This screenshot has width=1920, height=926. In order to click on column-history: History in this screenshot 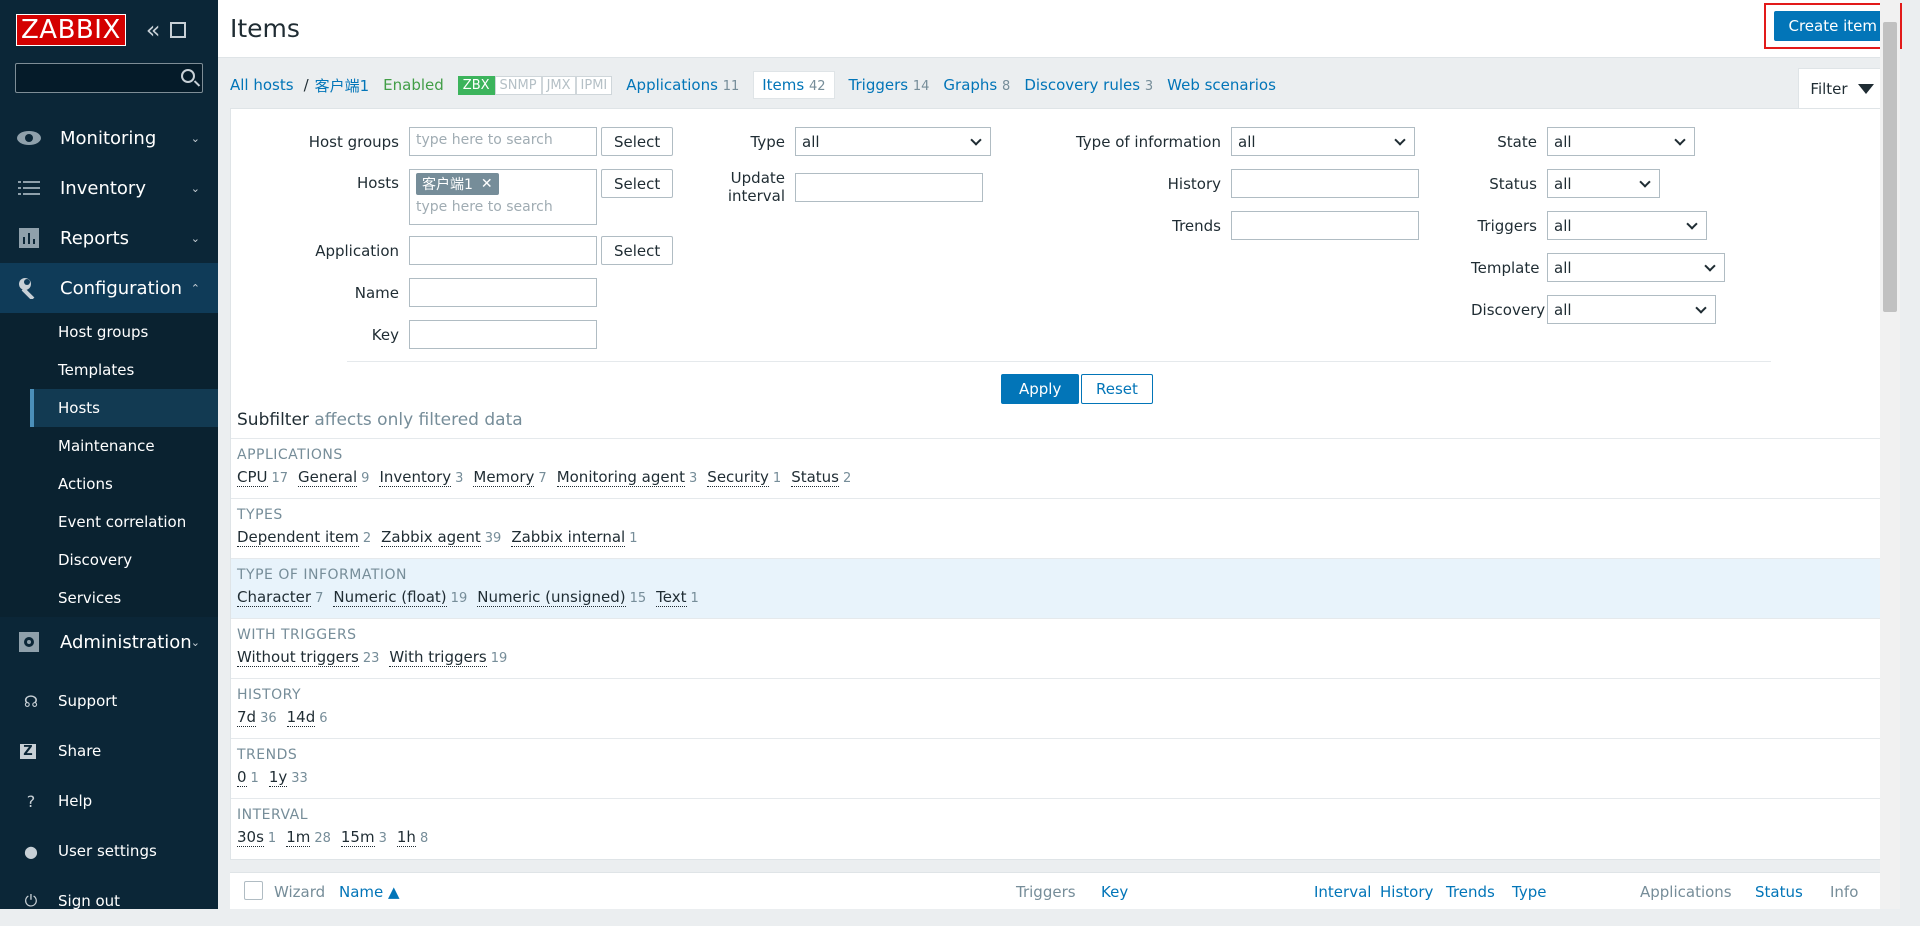, I will do `click(1406, 892)`.